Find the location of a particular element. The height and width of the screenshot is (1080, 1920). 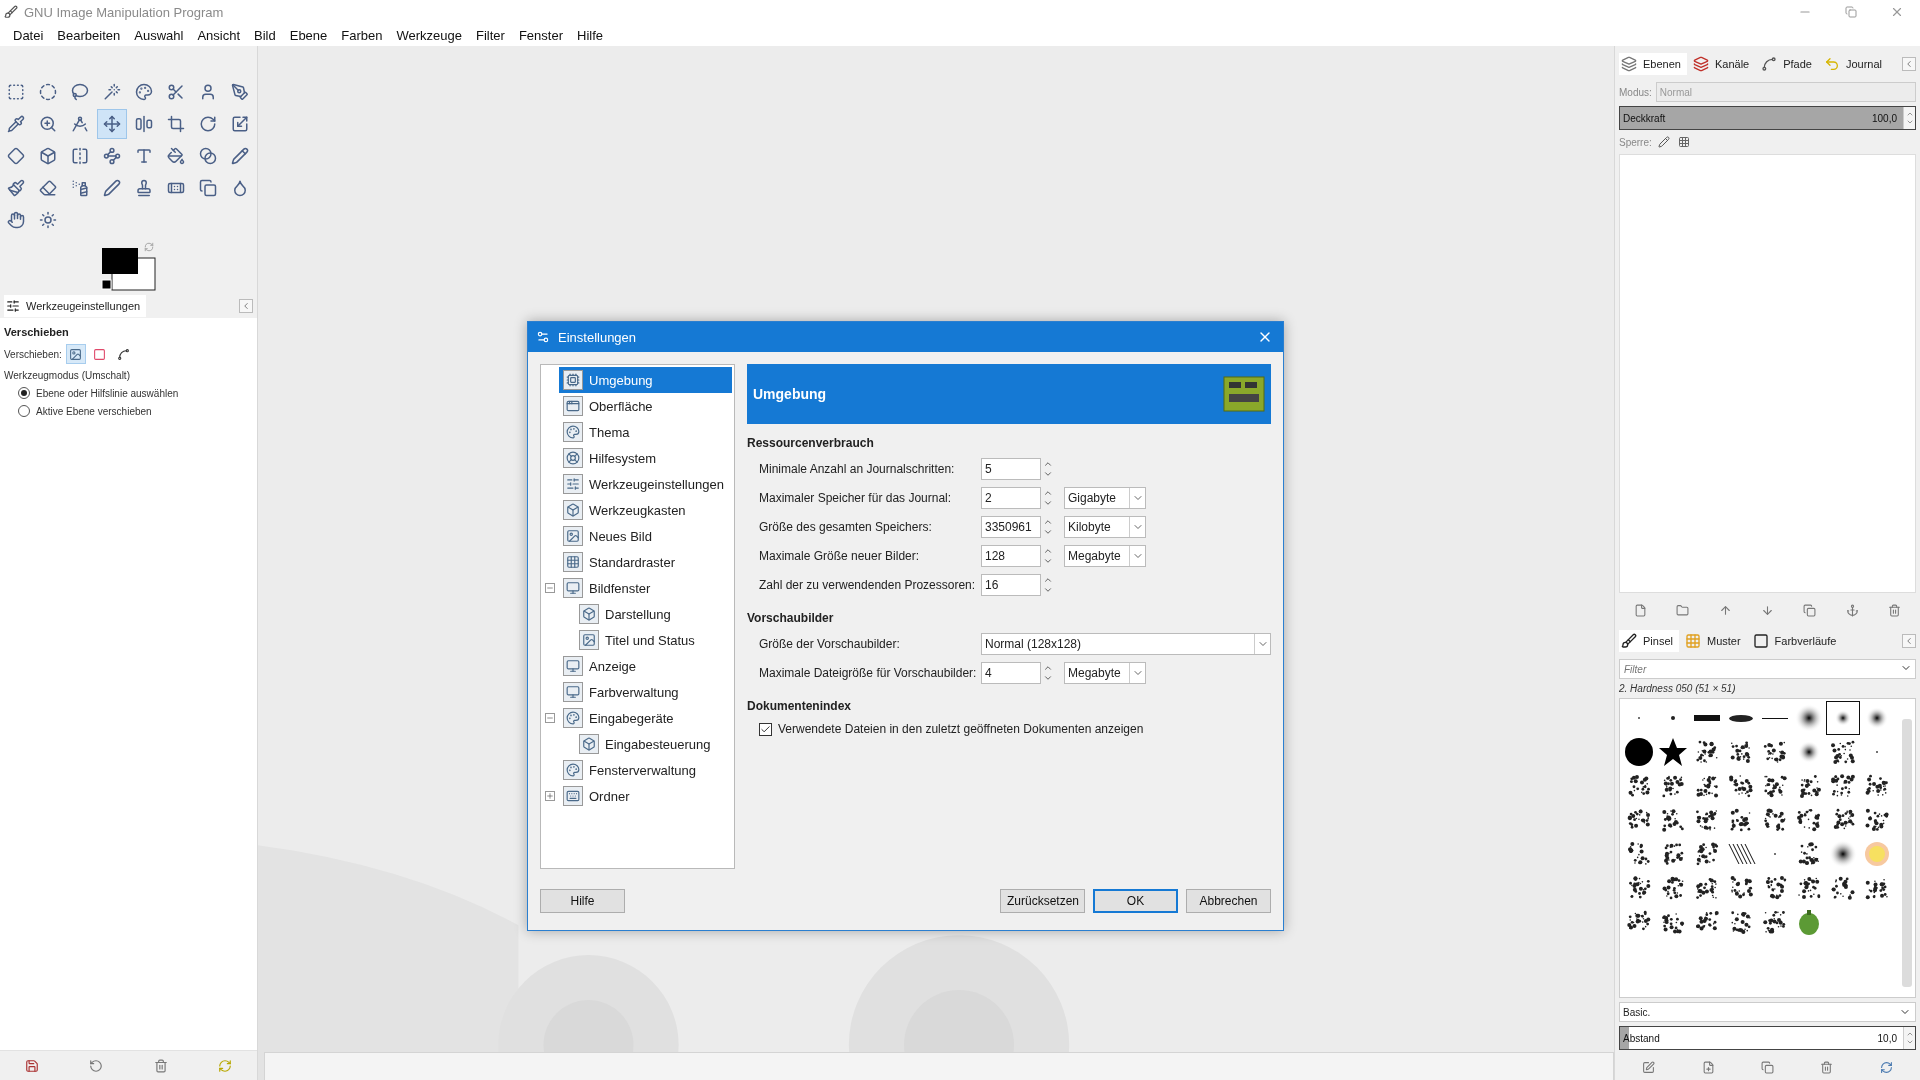

dock-tab: Farbverläufe is located at coordinates (1796, 641).